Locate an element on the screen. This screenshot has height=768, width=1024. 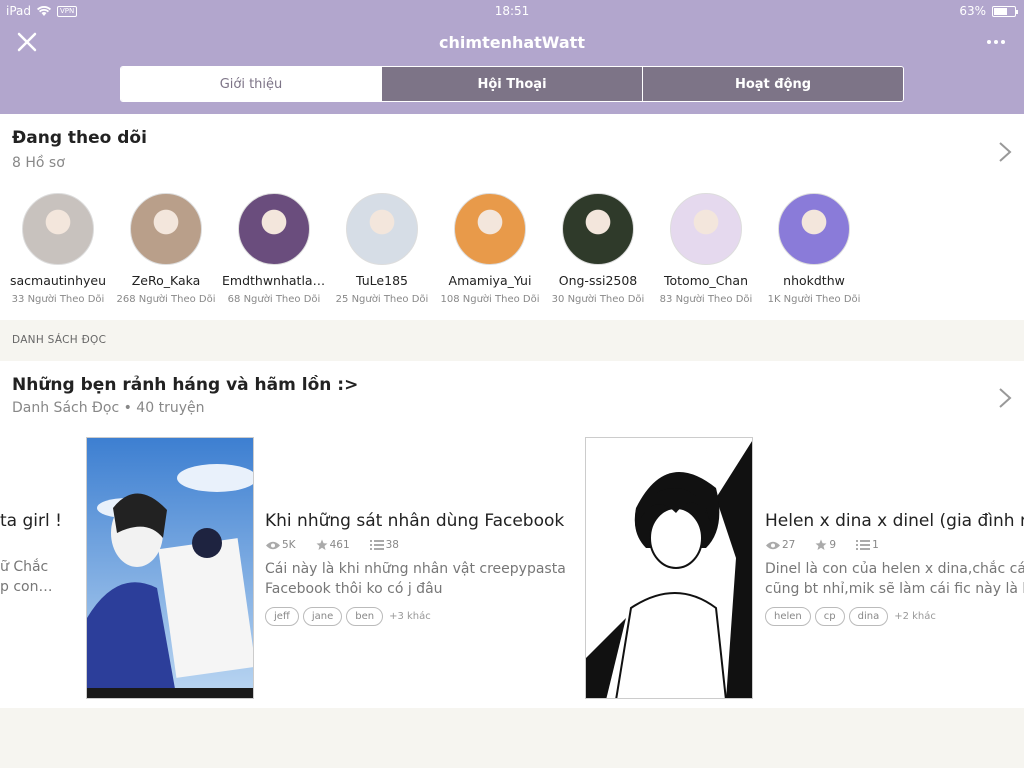
profile-followers: 83 Người Theo Dõi is located at coordinates (706, 299).